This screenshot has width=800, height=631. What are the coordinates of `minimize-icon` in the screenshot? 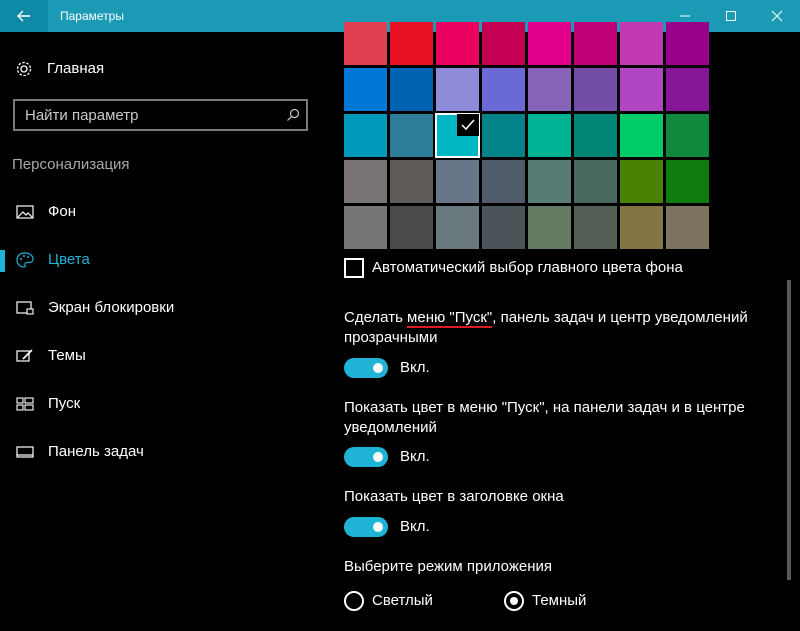 It's located at (685, 16).